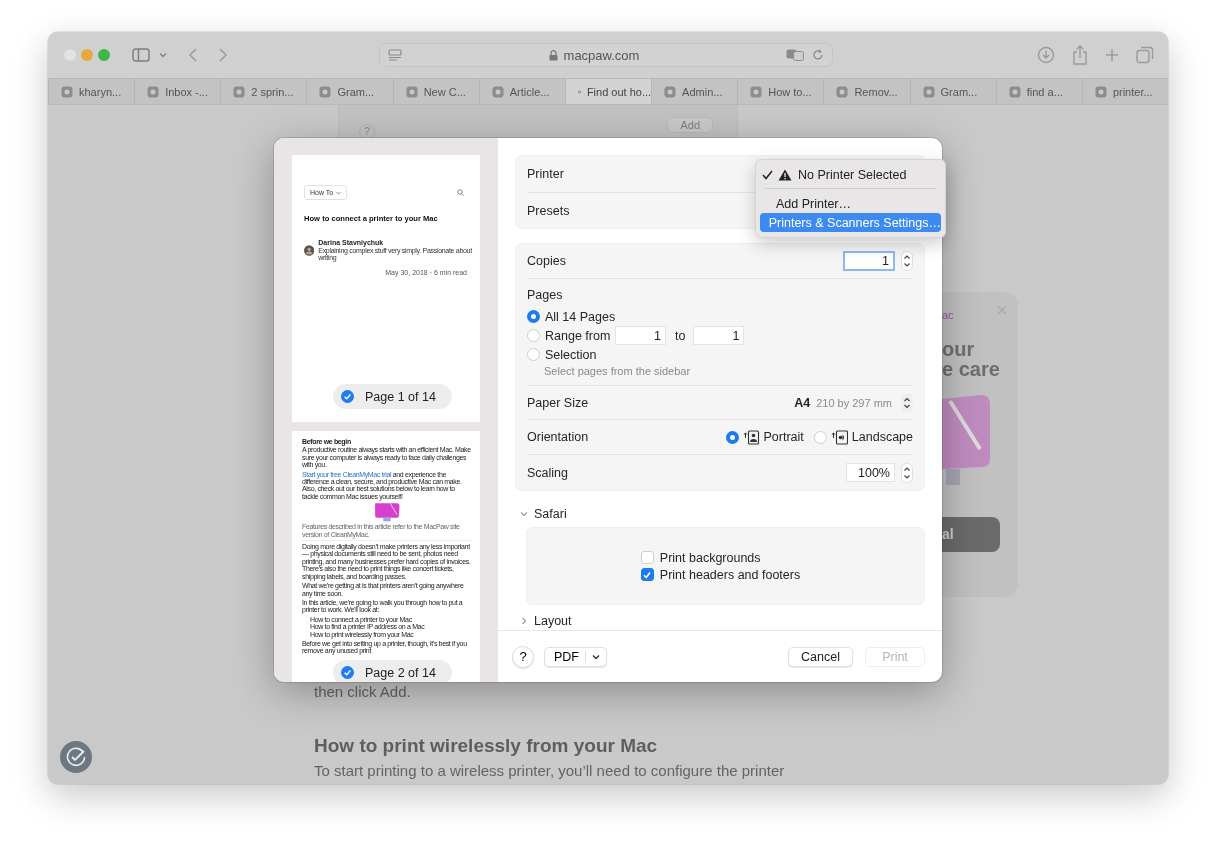  I want to click on radio-option: All 14 Pages, so click(571, 316).